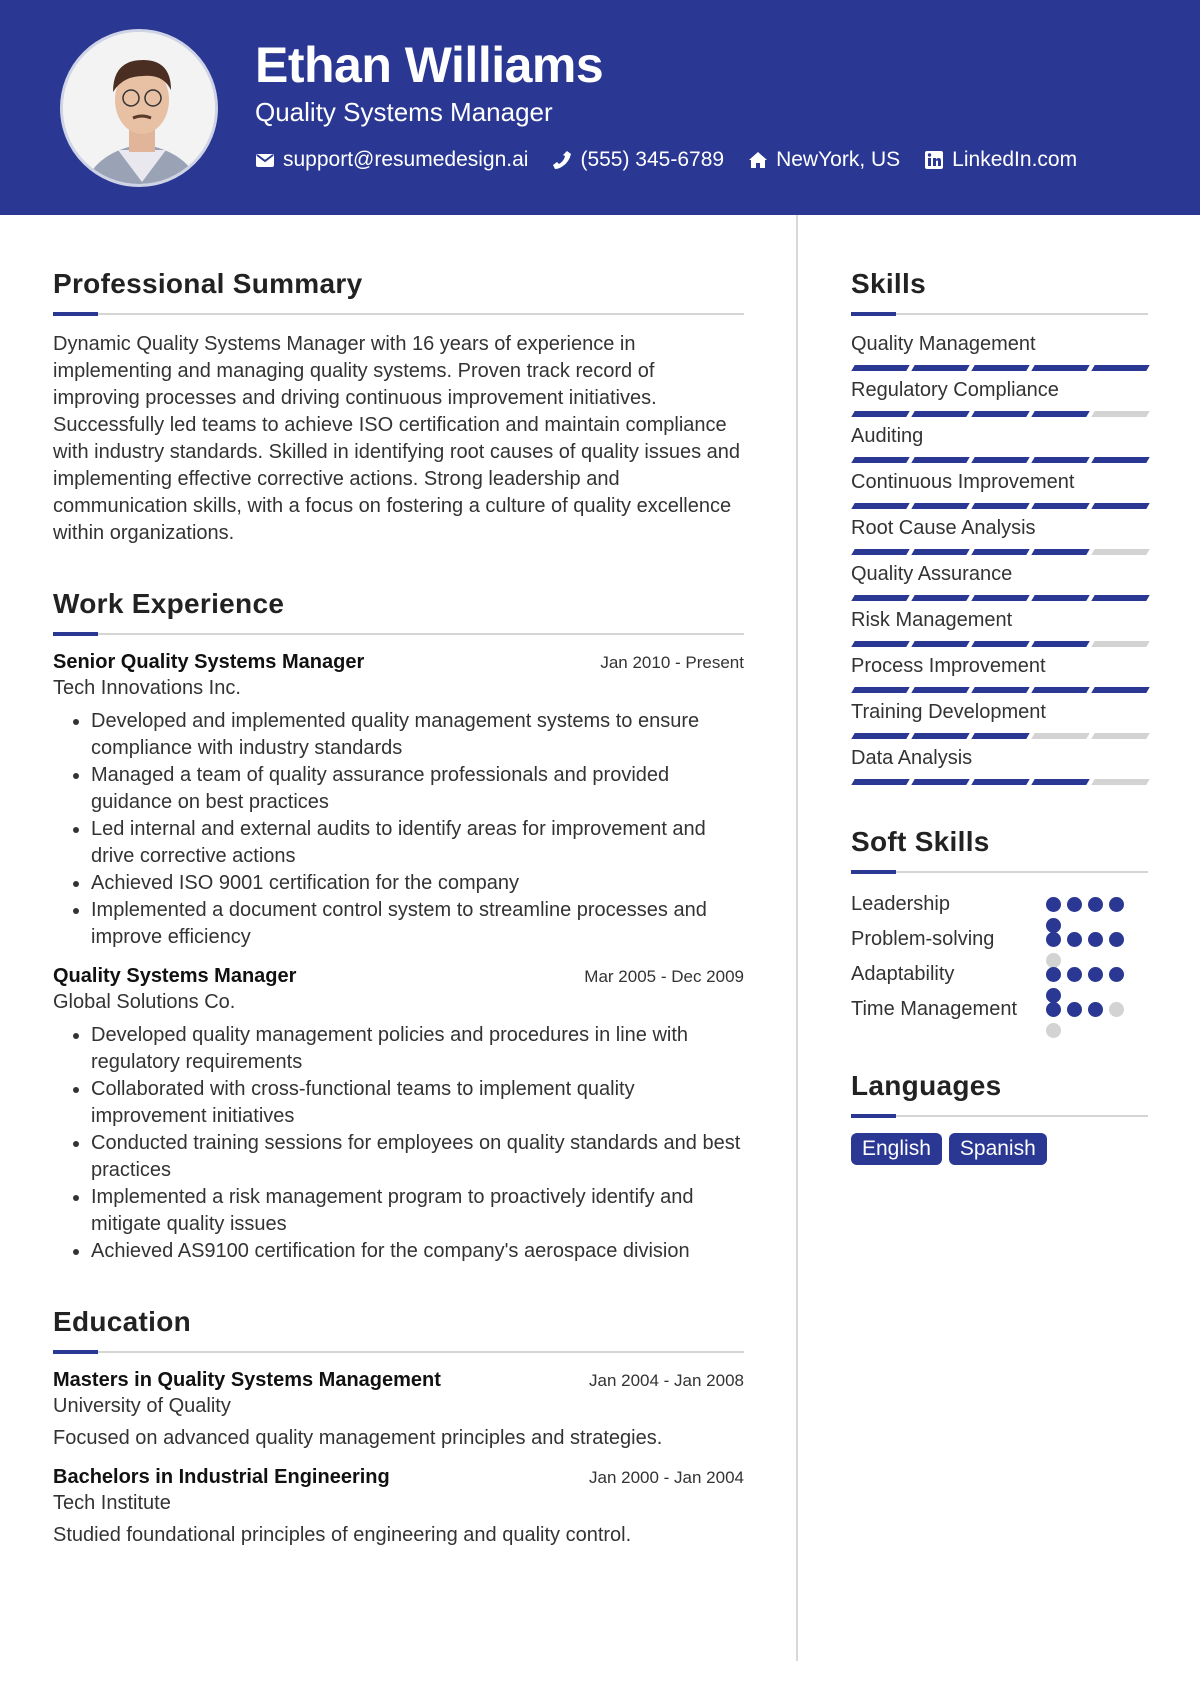  Describe the element at coordinates (948, 666) in the screenshot. I see `skill-name: Process Improvement` at that location.